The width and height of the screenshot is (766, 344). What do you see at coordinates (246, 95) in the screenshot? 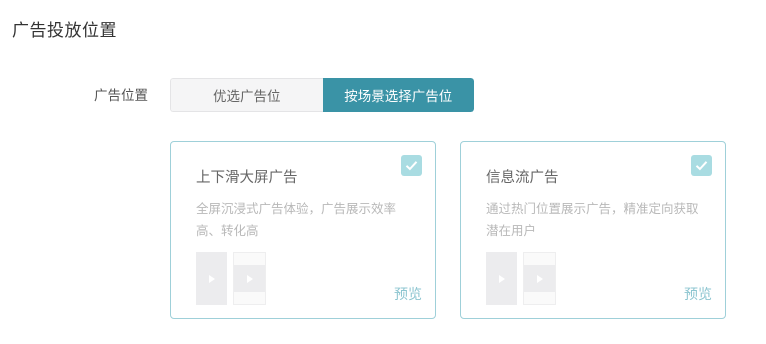
I see `option-preferred-placement: 优选广告位` at bounding box center [246, 95].